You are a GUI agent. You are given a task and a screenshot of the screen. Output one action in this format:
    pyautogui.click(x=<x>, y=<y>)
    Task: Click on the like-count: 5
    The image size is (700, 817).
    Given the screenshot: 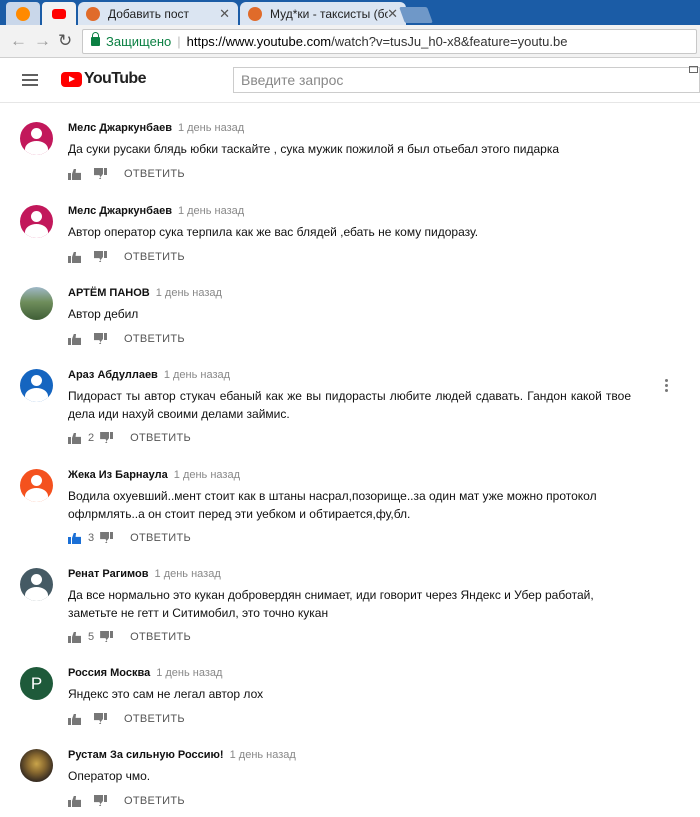 What is the action you would take?
    pyautogui.click(x=91, y=637)
    